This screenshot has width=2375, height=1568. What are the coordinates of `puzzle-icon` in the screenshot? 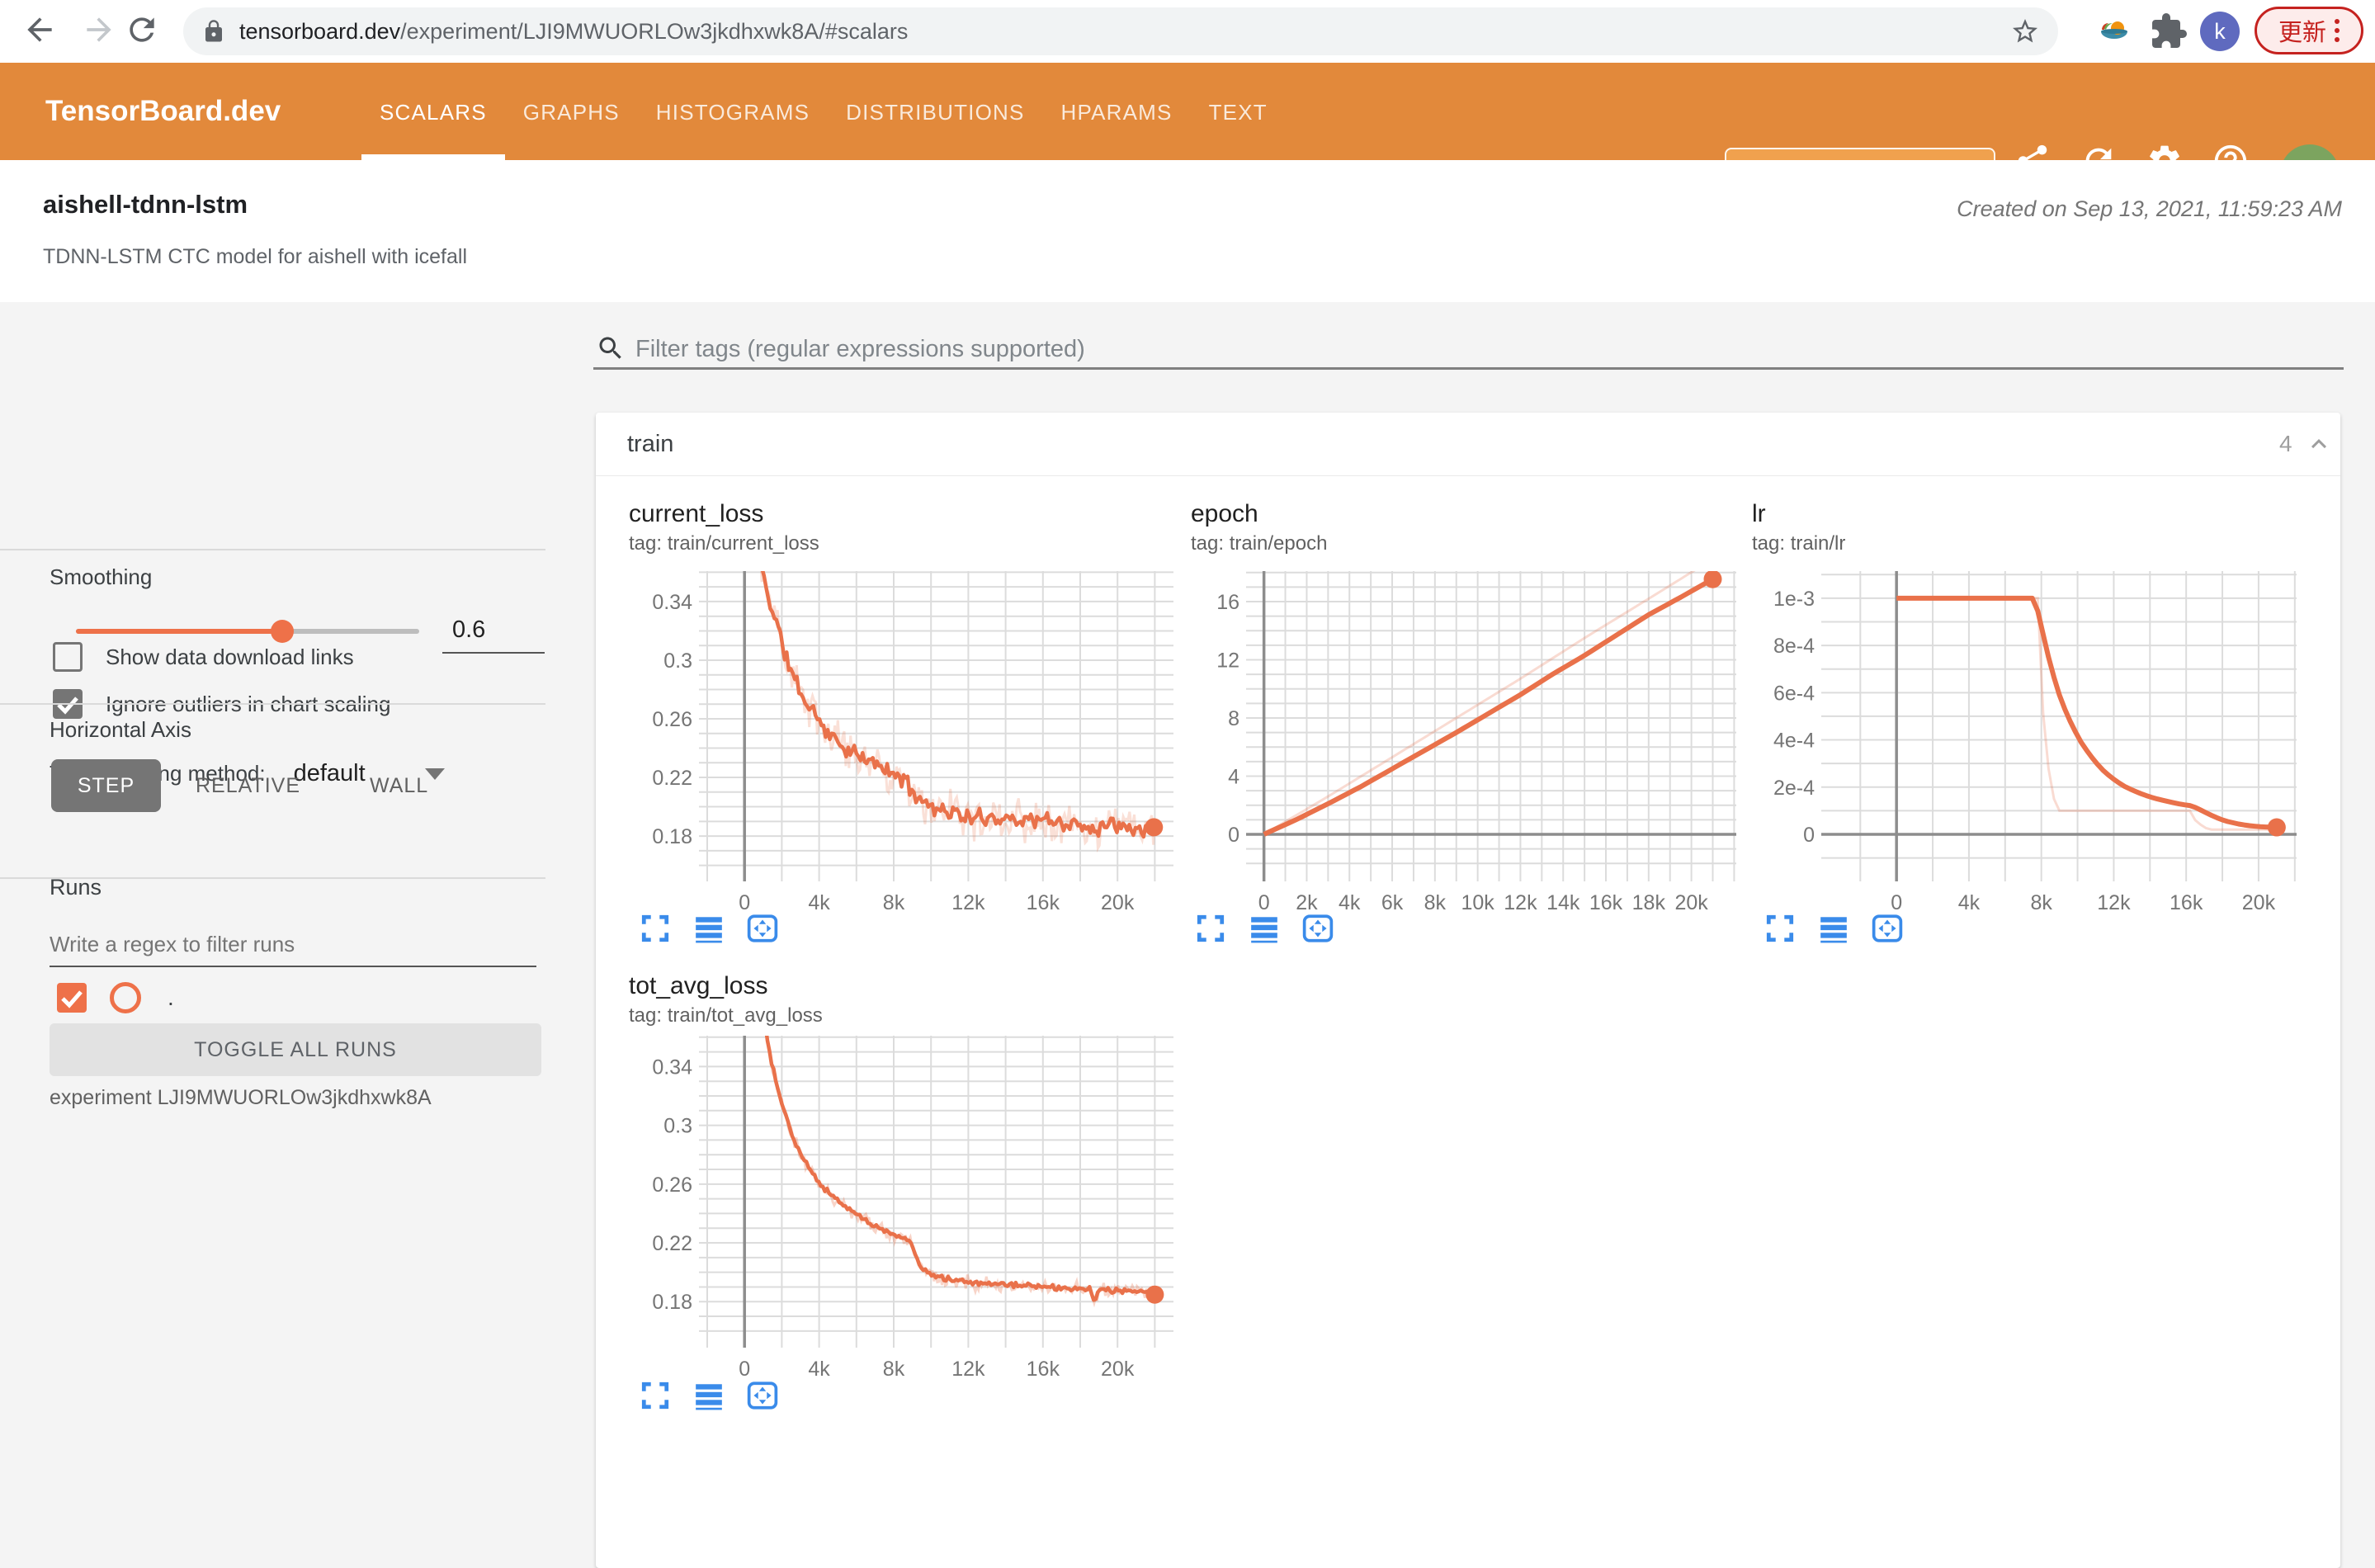 It's located at (2168, 32).